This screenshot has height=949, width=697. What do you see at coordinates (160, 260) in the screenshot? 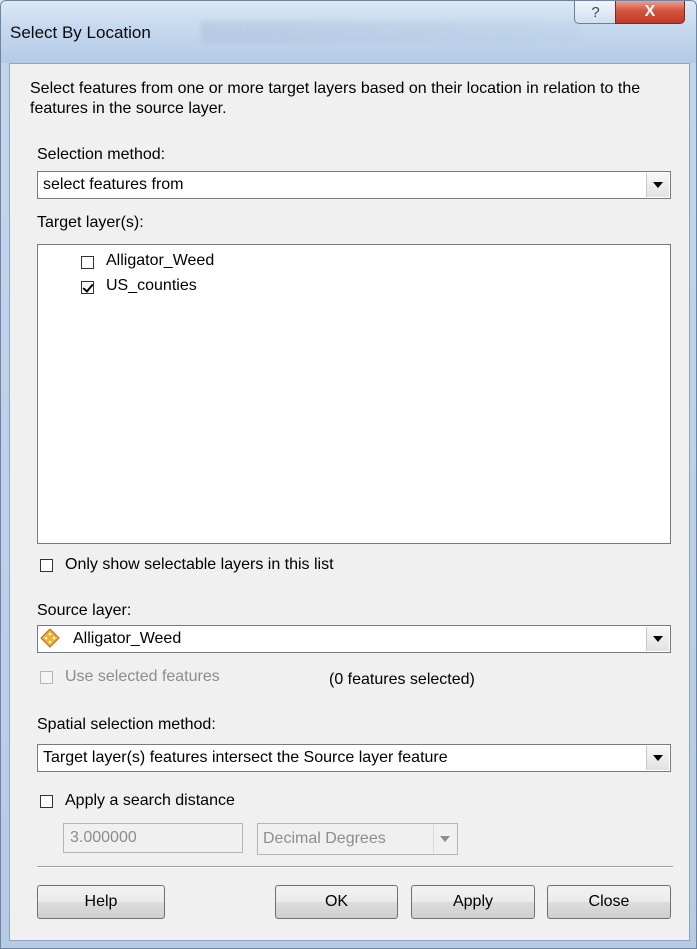
I see `list-item-label: Alligator_Weed` at bounding box center [160, 260].